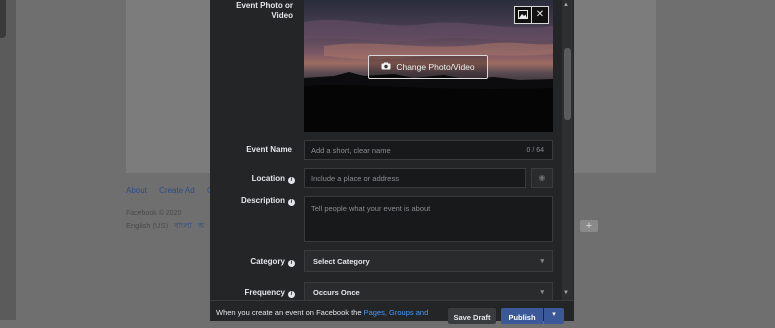 This screenshot has width=775, height=328. What do you see at coordinates (566, 293) in the screenshot?
I see `scroll-down-icon: ▼` at bounding box center [566, 293].